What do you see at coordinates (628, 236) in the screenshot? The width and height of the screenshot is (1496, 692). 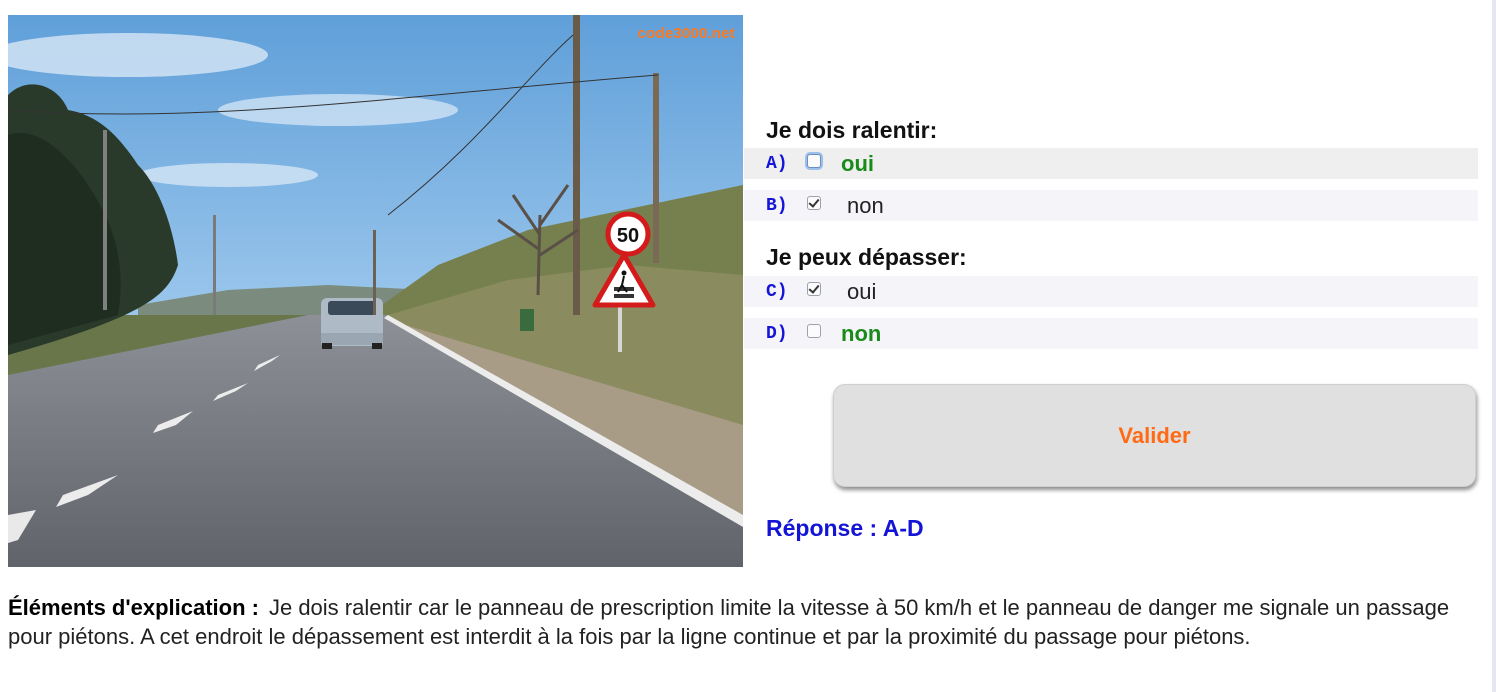 I see `speed-limit-number: 50` at bounding box center [628, 236].